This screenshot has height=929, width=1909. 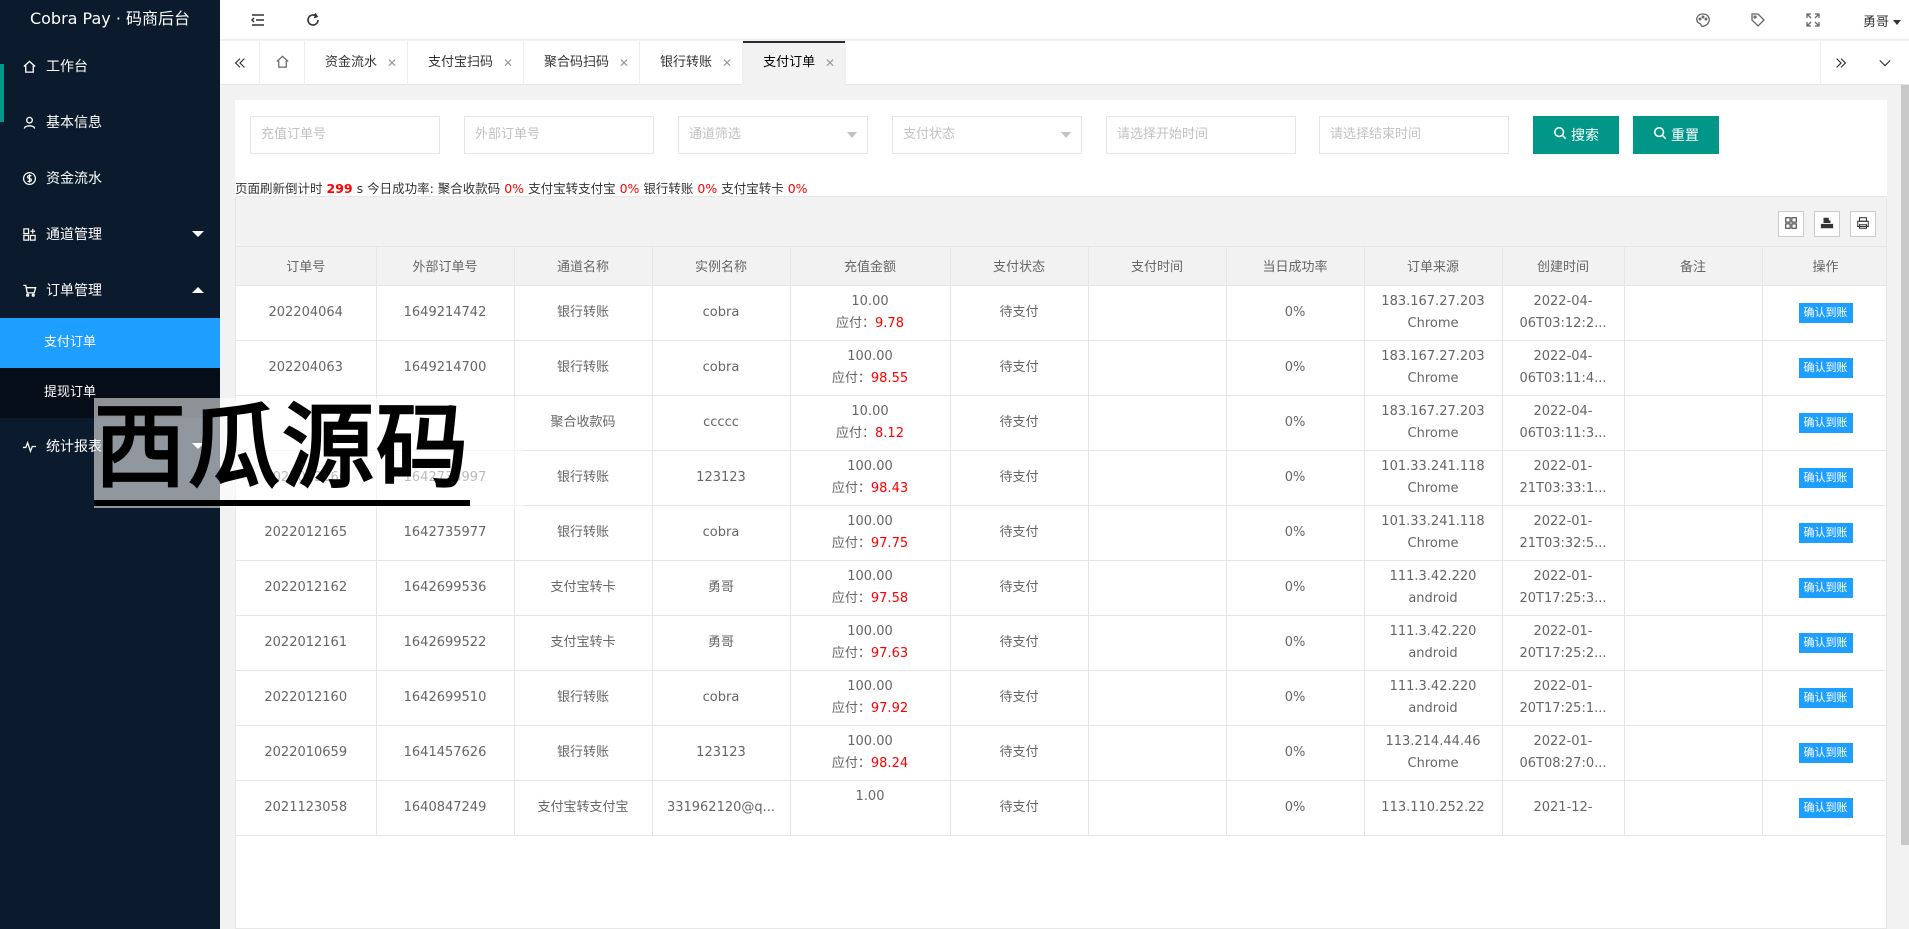 What do you see at coordinates (445, 266) in the screenshot?
I see `column-header: 外部订单号` at bounding box center [445, 266].